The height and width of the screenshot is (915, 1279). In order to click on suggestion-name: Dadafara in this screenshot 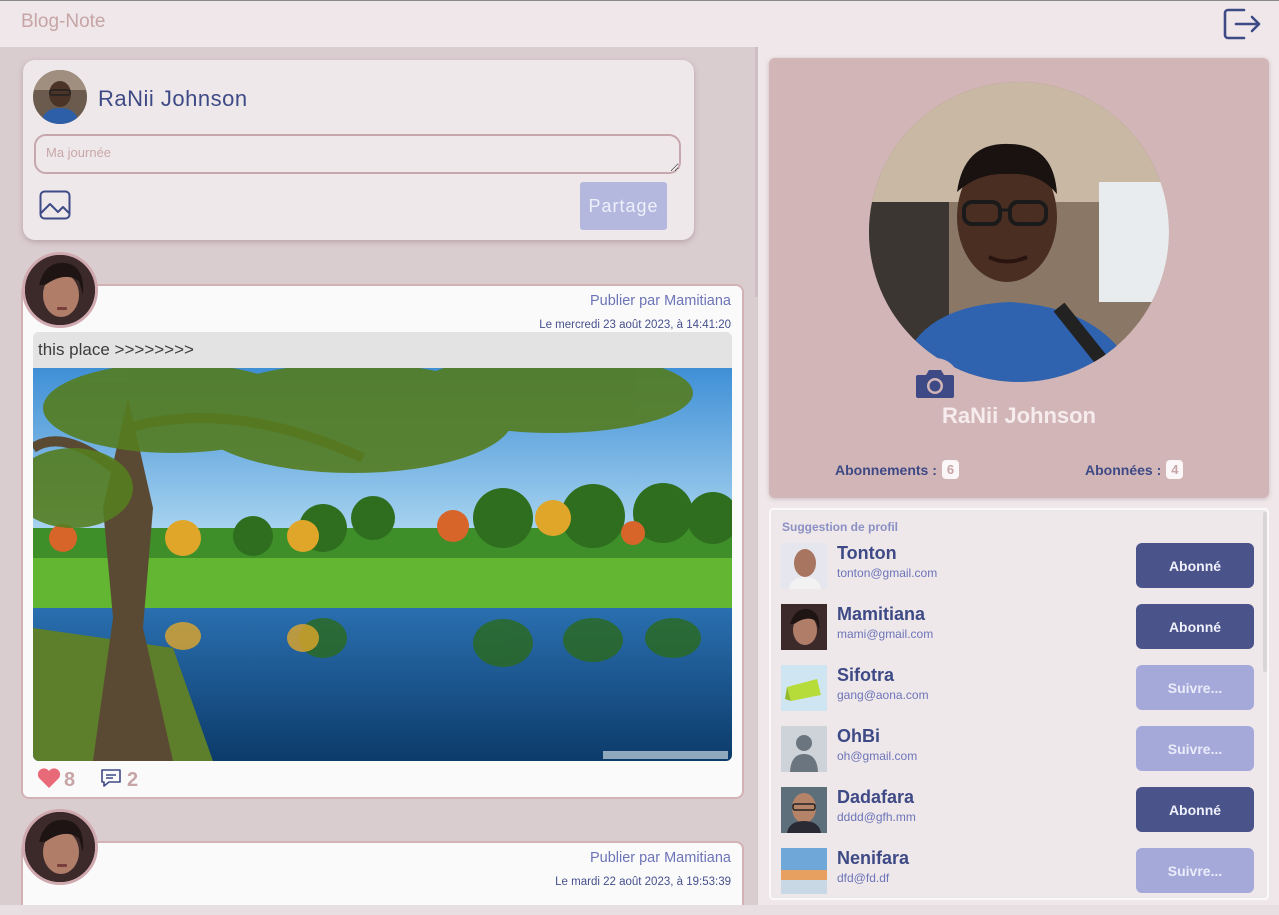, I will do `click(875, 797)`.